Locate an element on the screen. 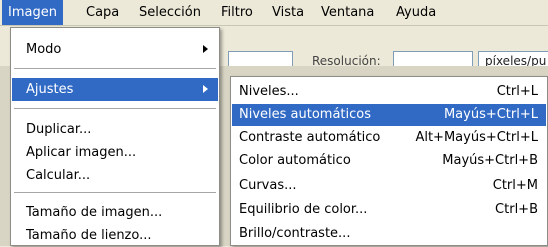 Image resolution: width=548 pixels, height=247 pixels. submenu-item-equilibrio-color: Equilibrio de color... Ctrl+B is located at coordinates (389, 210).